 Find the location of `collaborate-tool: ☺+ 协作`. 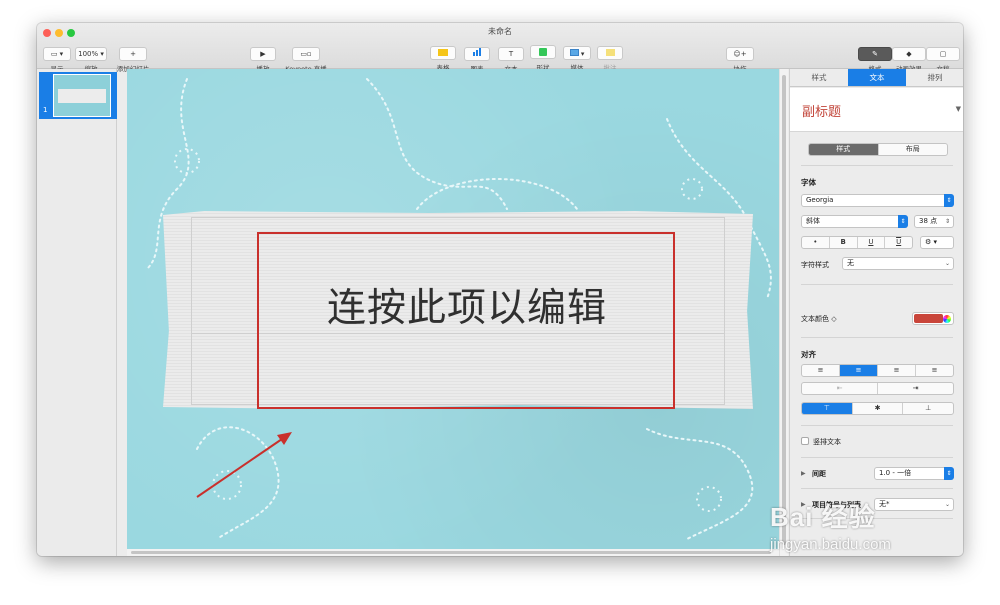

collaborate-tool: ☺+ 协作 is located at coordinates (740, 57).